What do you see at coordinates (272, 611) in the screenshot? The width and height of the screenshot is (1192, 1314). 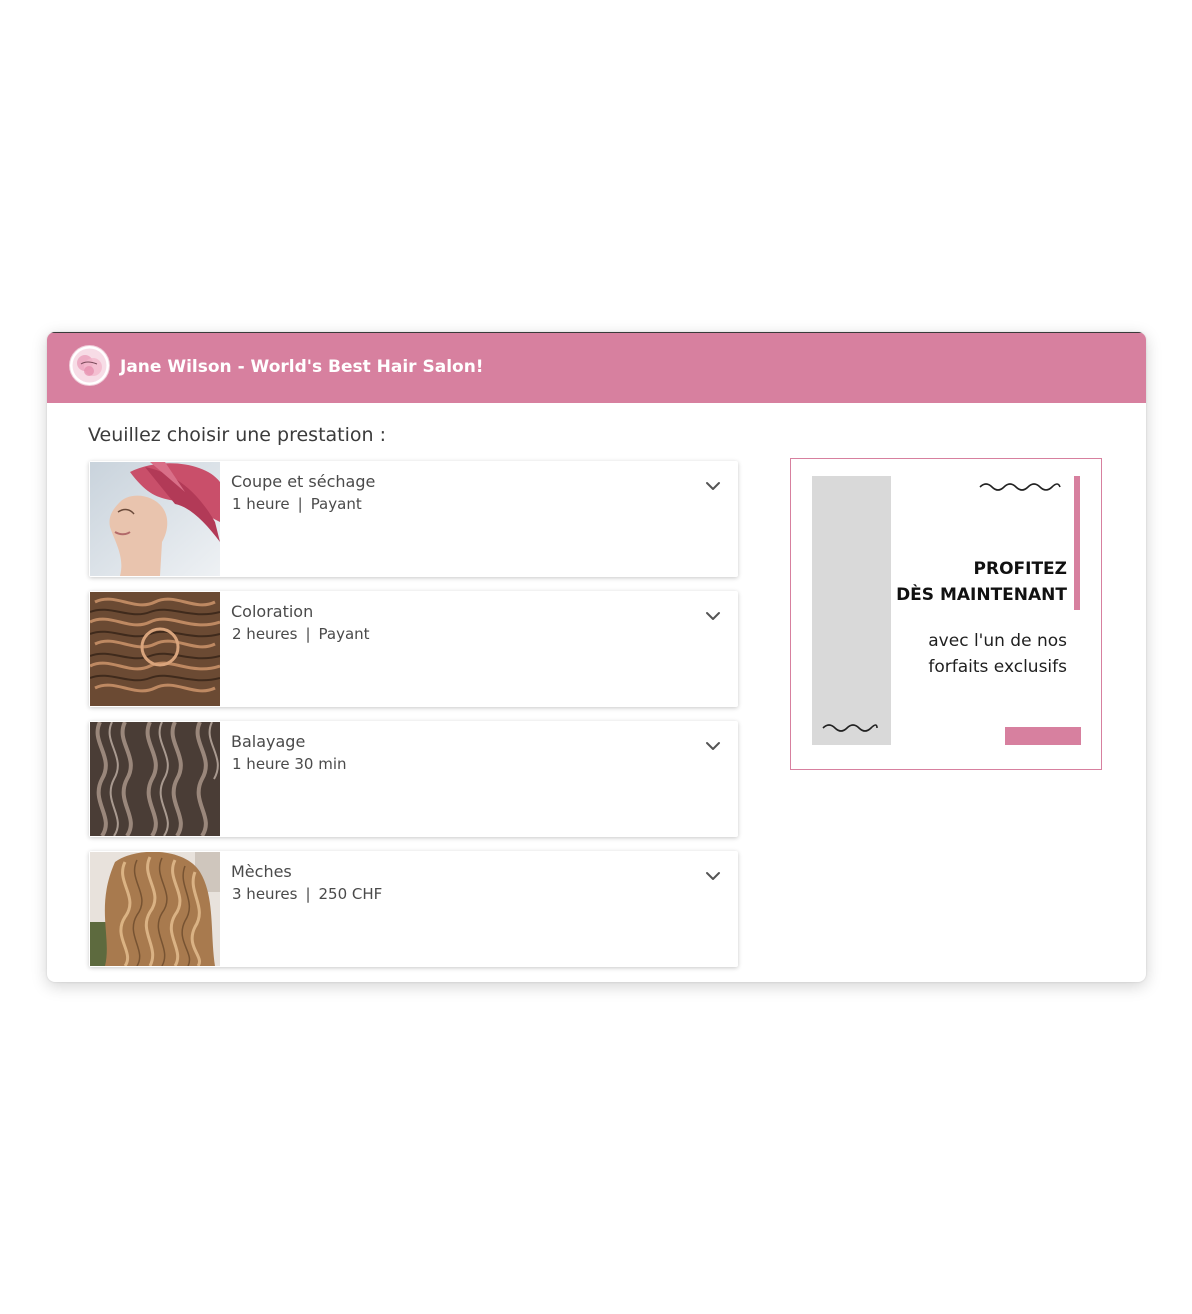 I see `service-name: Coloration` at bounding box center [272, 611].